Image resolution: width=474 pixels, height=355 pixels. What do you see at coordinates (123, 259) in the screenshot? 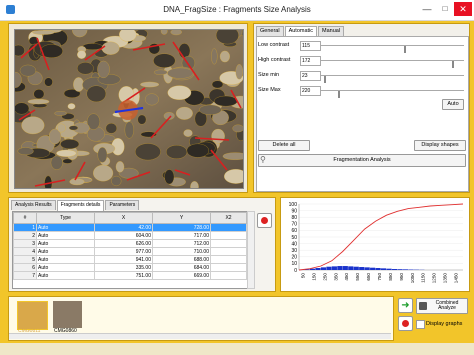
I see `row-x: 941.00` at bounding box center [123, 259].